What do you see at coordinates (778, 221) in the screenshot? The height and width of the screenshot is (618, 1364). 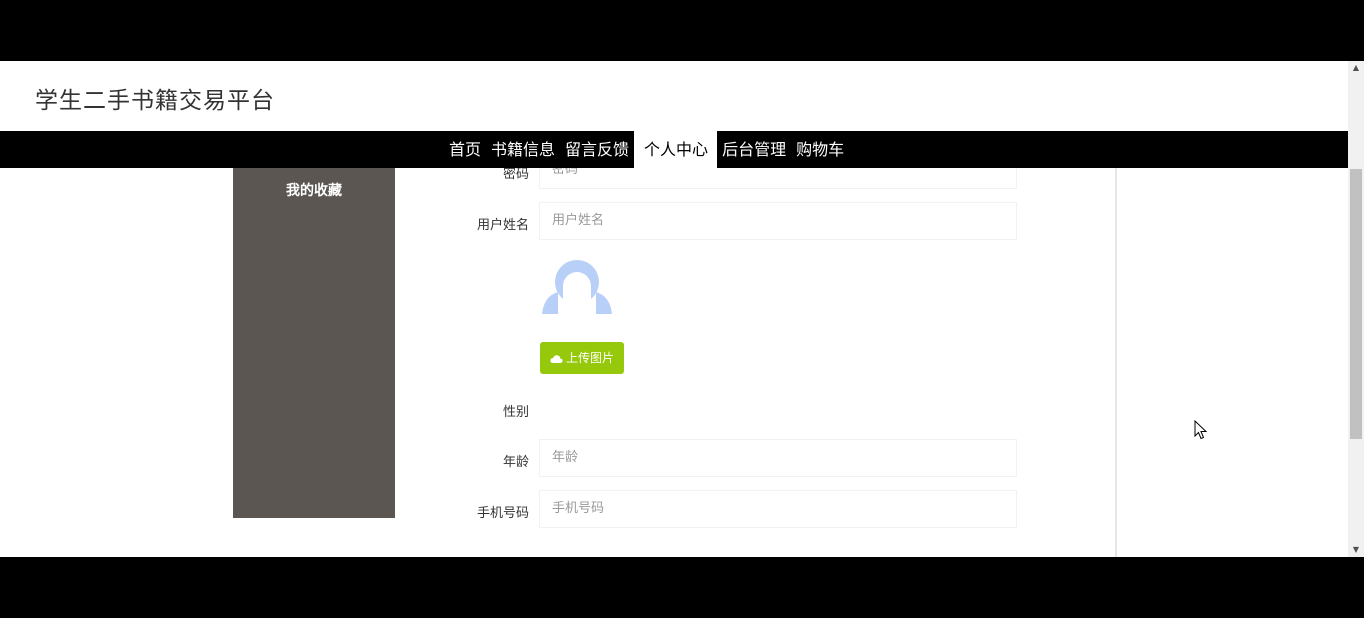 I see `username-field: 用户姓名` at bounding box center [778, 221].